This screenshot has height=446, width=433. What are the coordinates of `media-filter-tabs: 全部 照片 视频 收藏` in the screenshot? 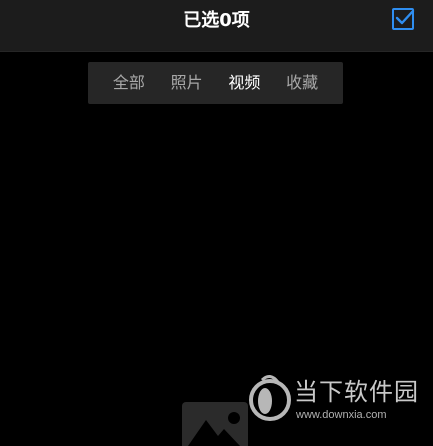 It's located at (215, 83).